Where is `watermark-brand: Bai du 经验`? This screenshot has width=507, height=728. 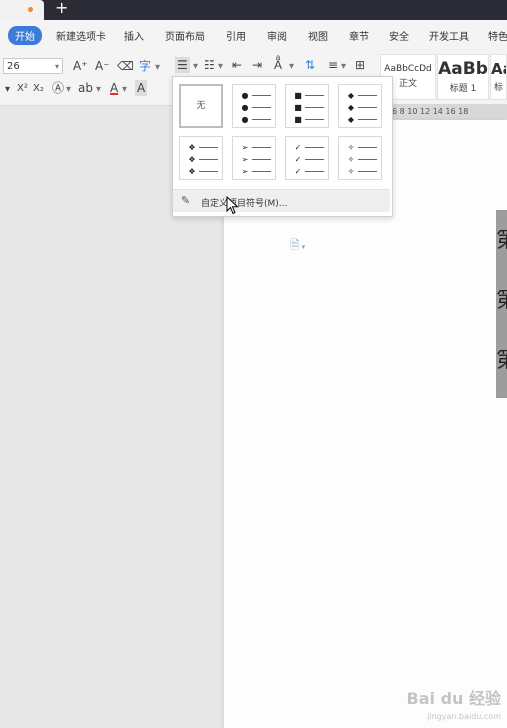 watermark-brand: Bai du 经验 is located at coordinates (453, 698).